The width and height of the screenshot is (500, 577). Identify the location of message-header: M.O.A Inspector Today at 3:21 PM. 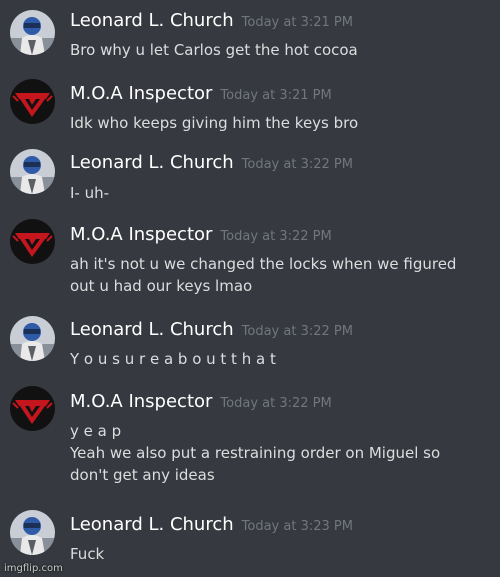
(201, 93).